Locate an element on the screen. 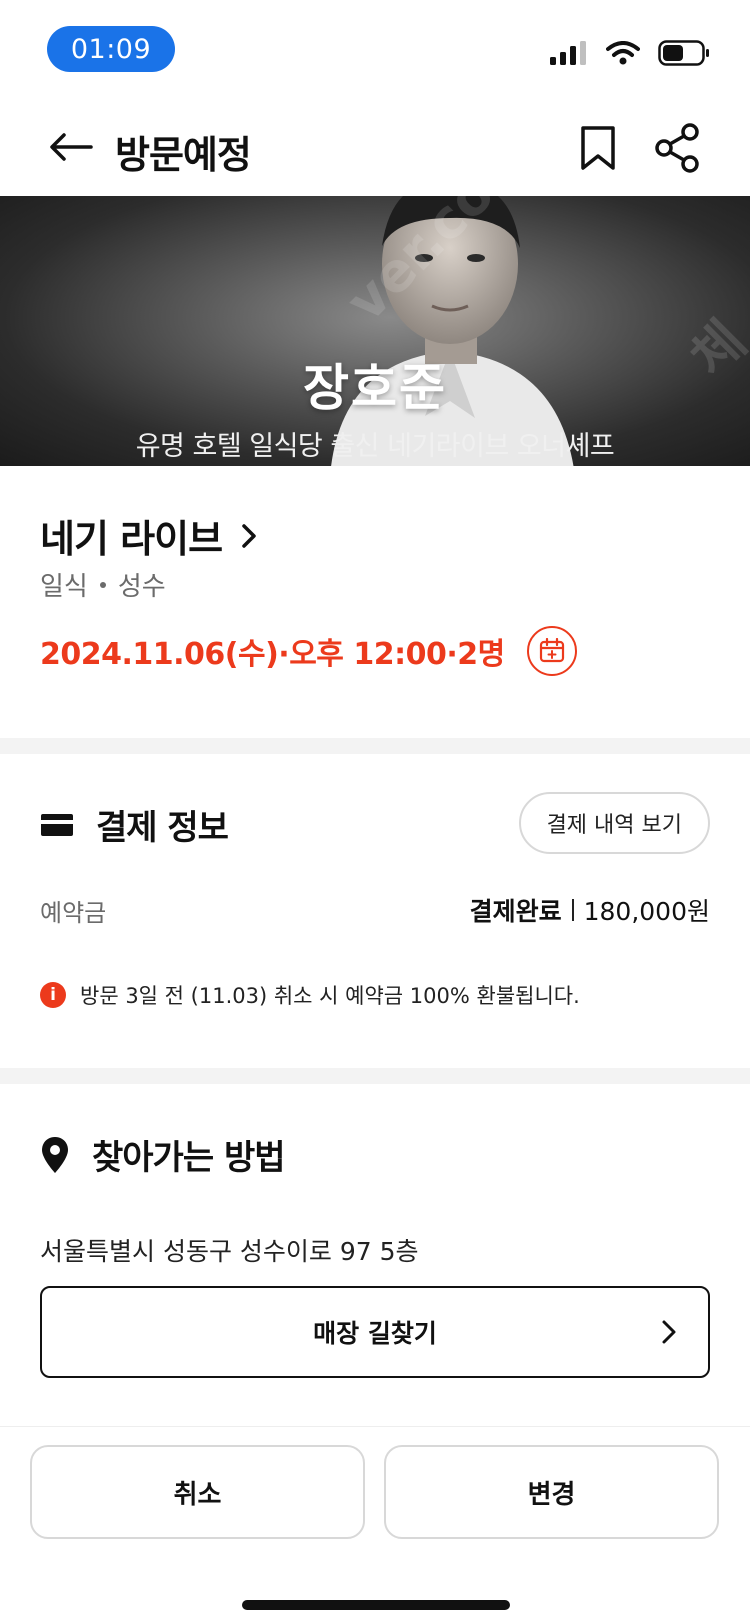  visit-info-row: 2024.11.06(수)·오후 12:00·2명 is located at coordinates (308, 651).